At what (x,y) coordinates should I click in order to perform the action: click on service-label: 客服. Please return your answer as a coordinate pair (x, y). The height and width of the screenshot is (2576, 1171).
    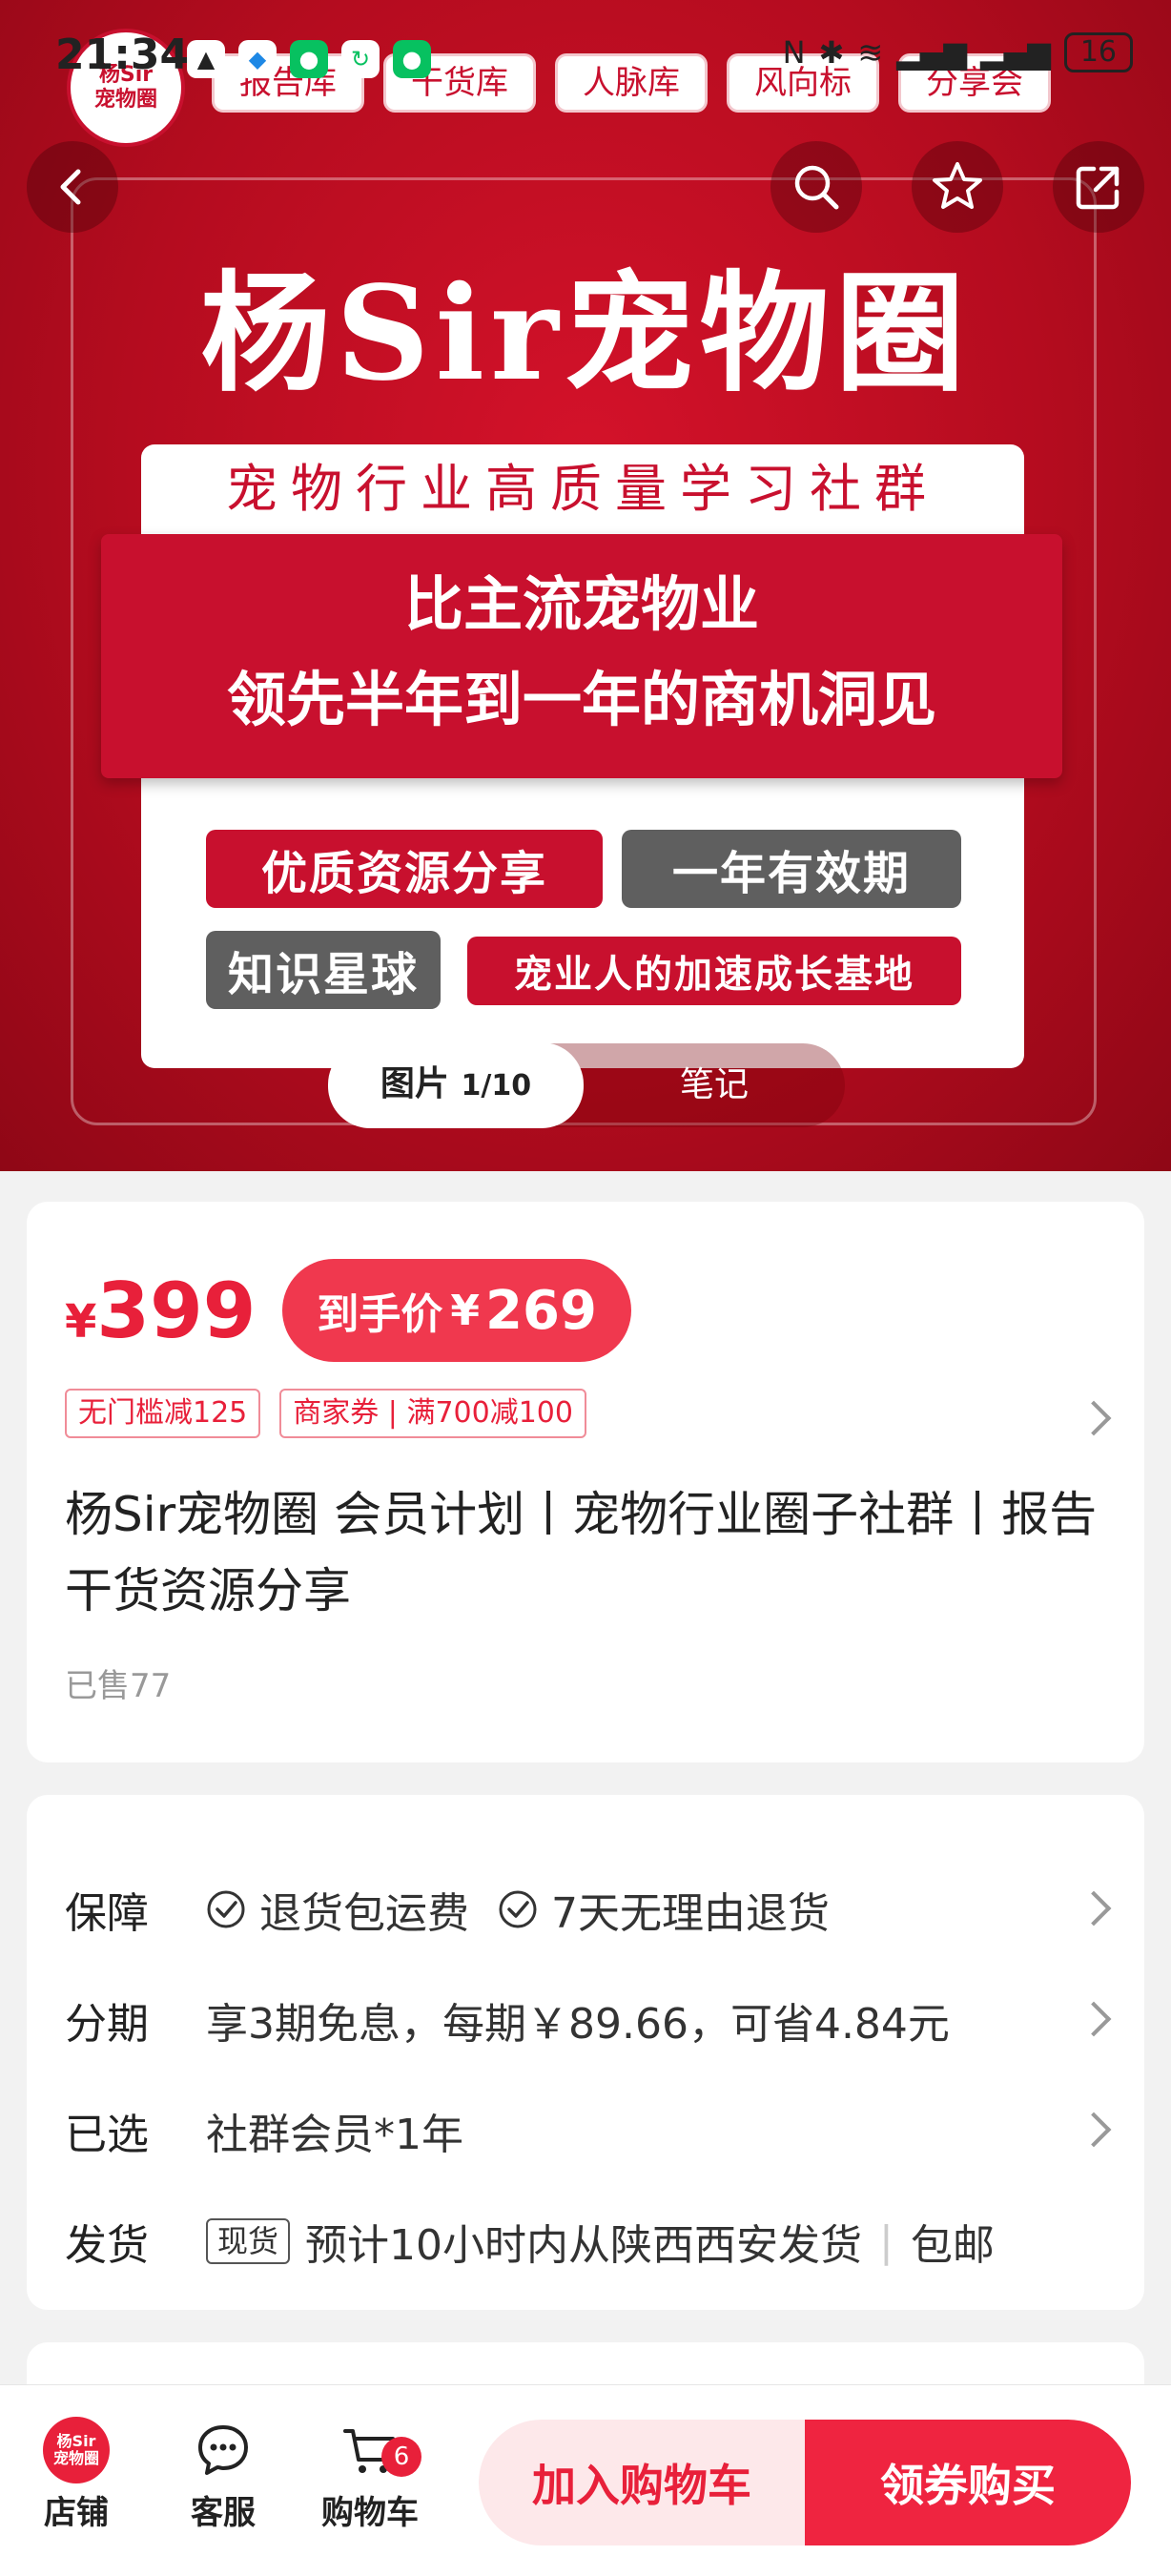
    Looking at the image, I should click on (223, 2513).